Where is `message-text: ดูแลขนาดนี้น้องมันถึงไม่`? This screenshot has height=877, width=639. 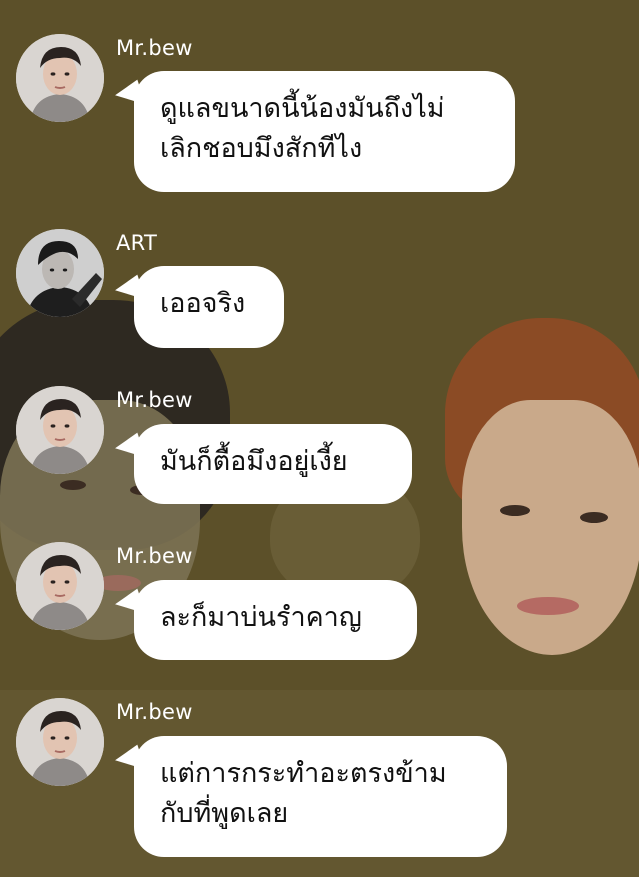 message-text: ดูแลขนาดนี้น้องมันถึงไม่ is located at coordinates (302, 108).